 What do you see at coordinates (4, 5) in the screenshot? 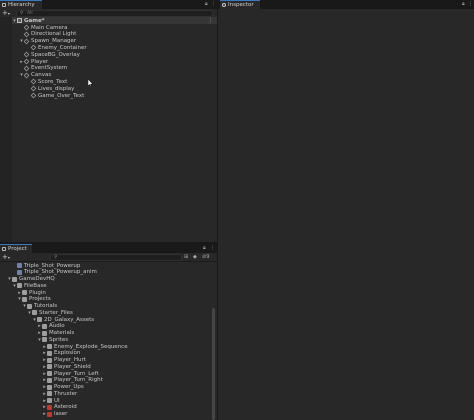
I see `hierarchy-icon` at bounding box center [4, 5].